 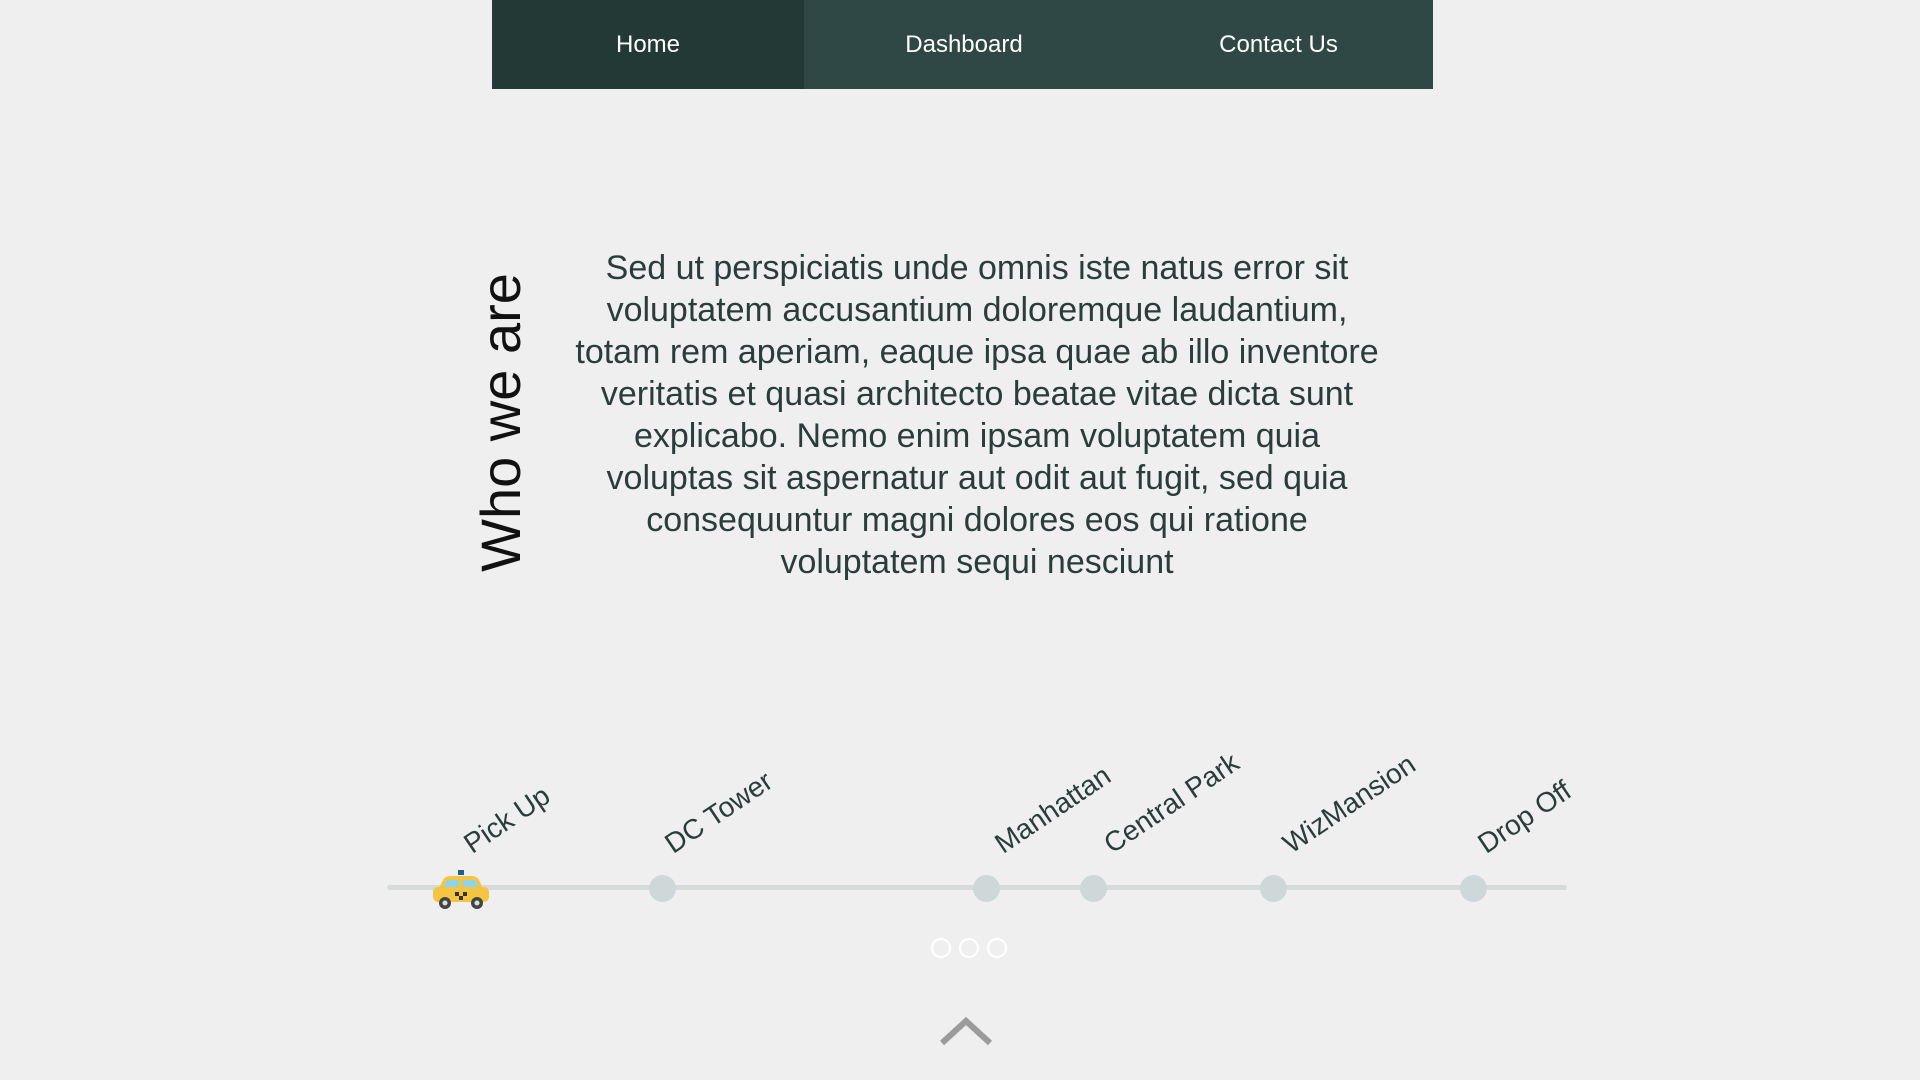 What do you see at coordinates (507, 819) in the screenshot?
I see `timeline-label-pick-up: Pick Up` at bounding box center [507, 819].